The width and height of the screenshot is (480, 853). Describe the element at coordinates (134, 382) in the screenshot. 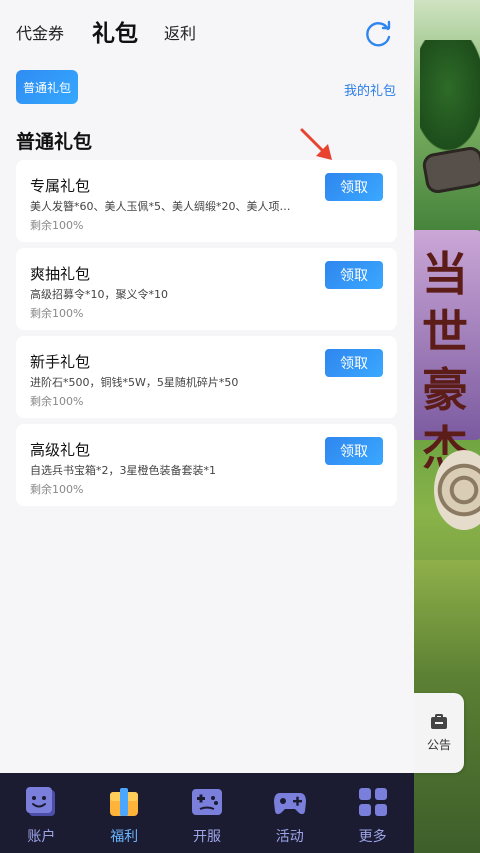

I see `gift-desc: 进阶石*500，铜钱*5W，5星随机碎片*50` at that location.